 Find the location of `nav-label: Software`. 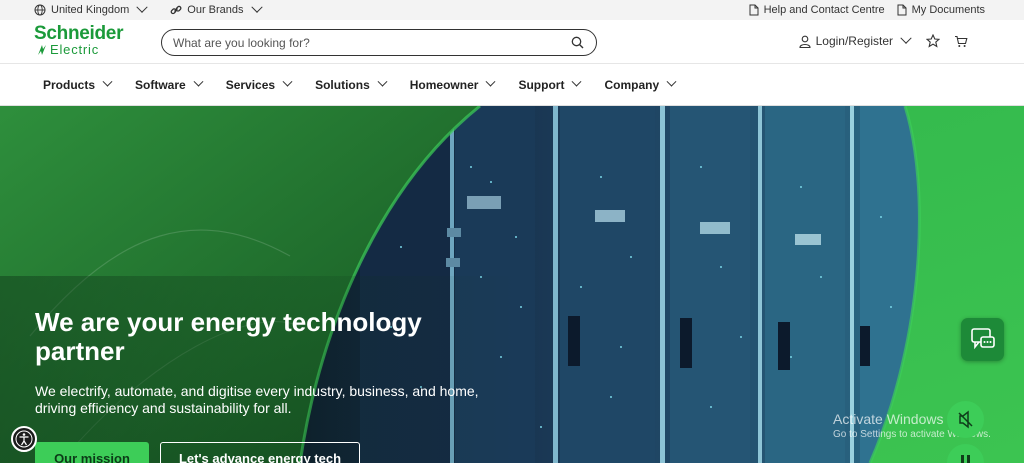

nav-label: Software is located at coordinates (160, 84).